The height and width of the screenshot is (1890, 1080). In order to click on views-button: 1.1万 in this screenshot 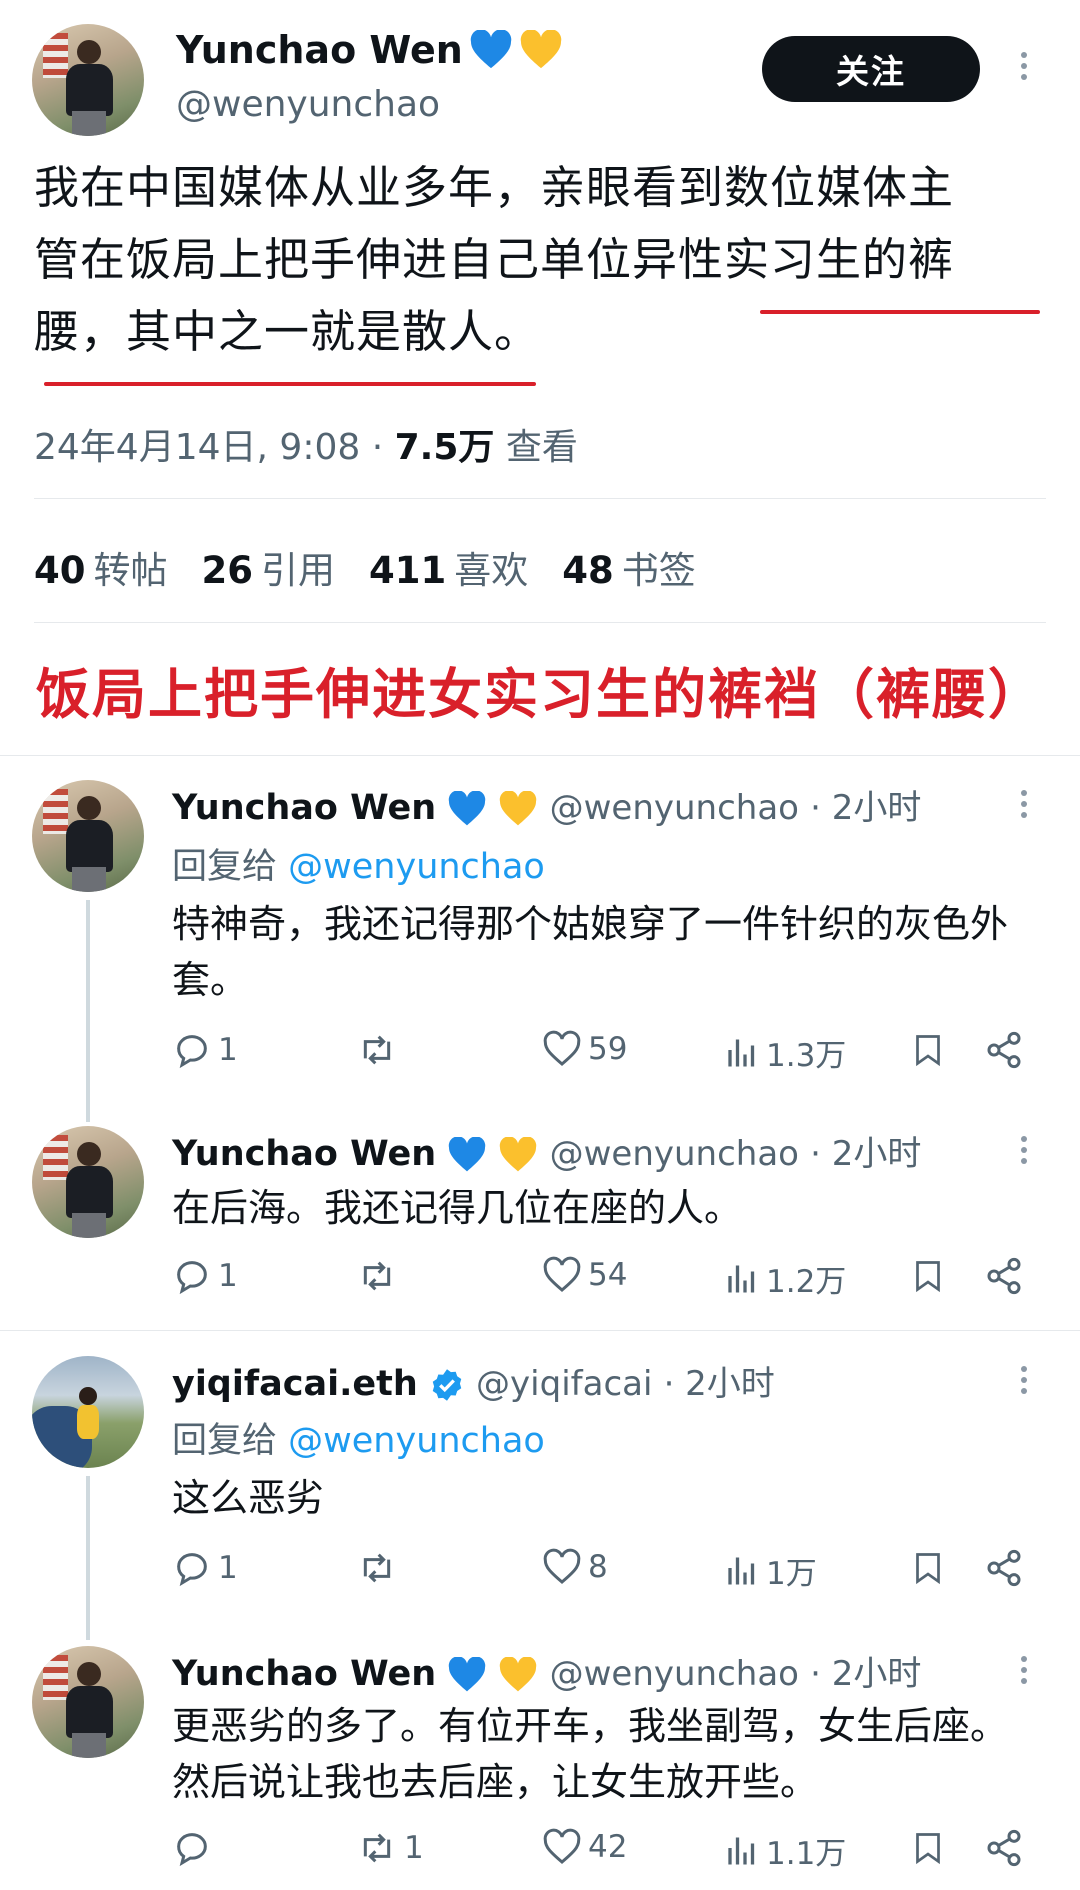, I will do `click(785, 1850)`.